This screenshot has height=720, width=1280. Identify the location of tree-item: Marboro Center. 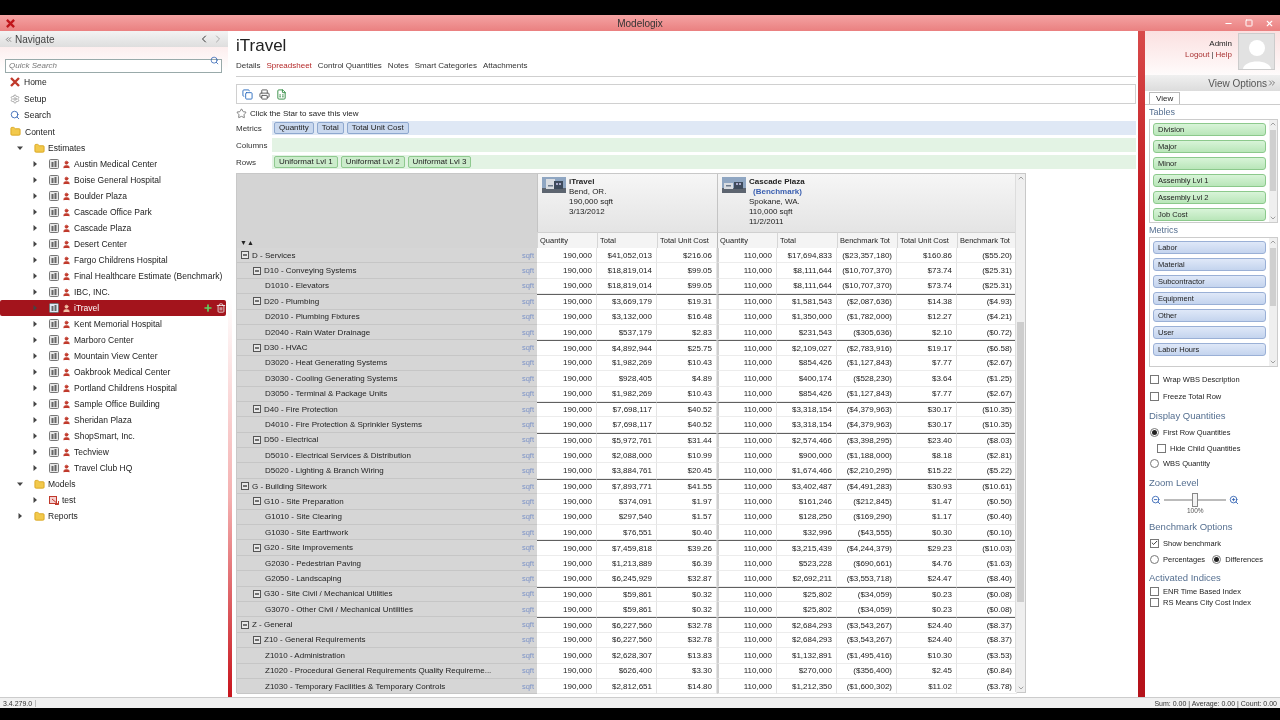
(113, 340).